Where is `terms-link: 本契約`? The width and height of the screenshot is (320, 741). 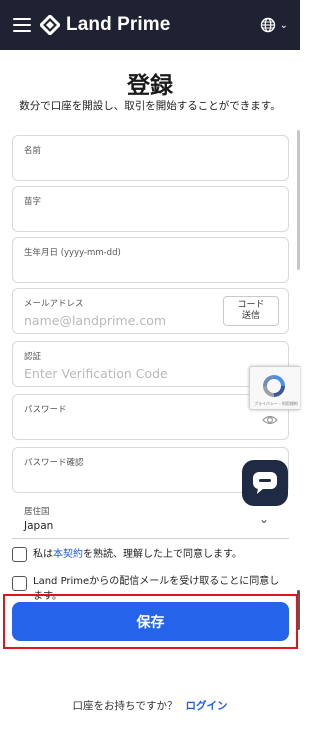 terms-link: 本契約 is located at coordinates (68, 554).